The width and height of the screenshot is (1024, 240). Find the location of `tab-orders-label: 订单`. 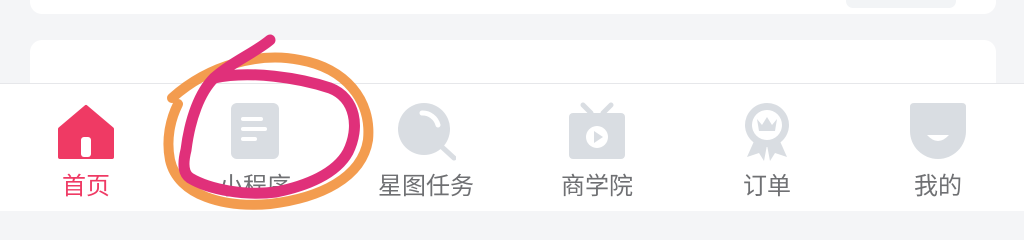

tab-orders-label: 订单 is located at coordinates (767, 186).